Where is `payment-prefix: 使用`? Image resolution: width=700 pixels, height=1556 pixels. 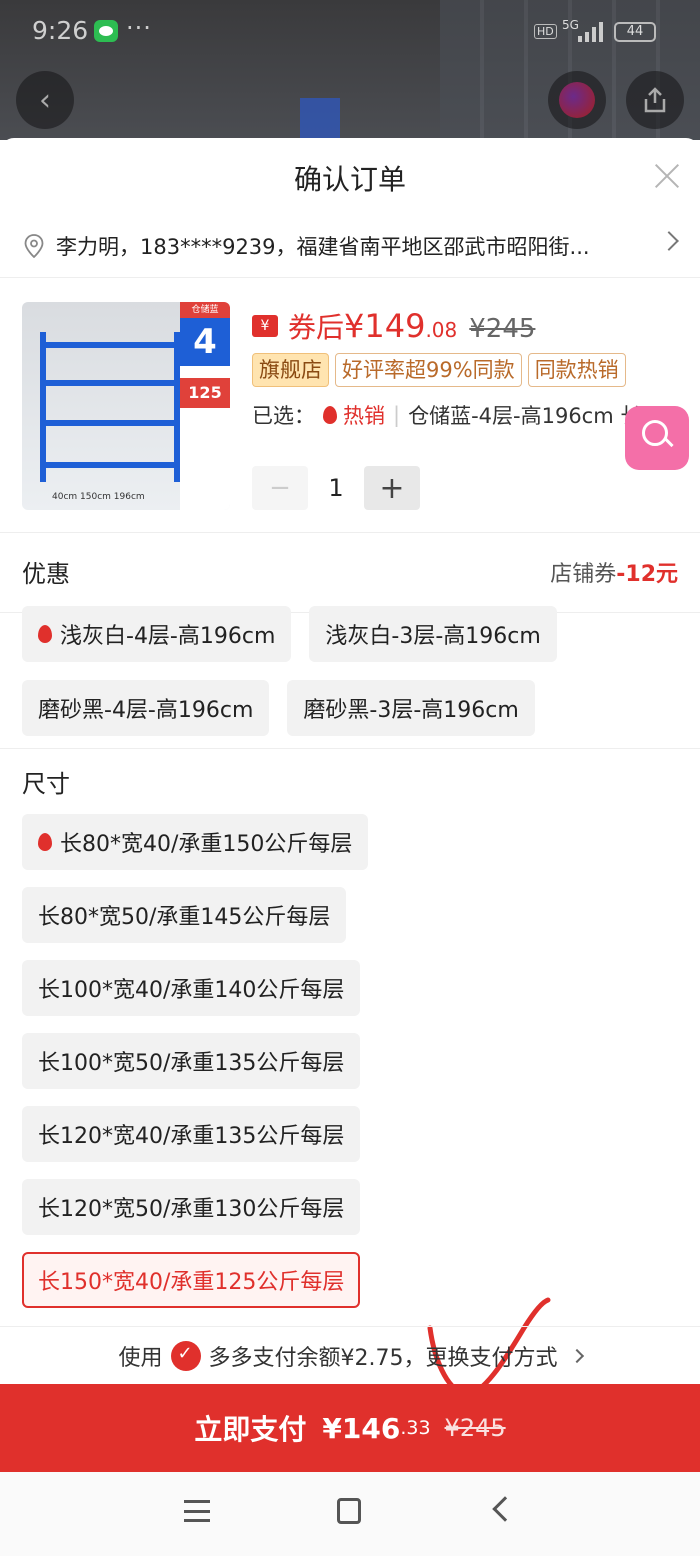 payment-prefix: 使用 is located at coordinates (140, 1358).